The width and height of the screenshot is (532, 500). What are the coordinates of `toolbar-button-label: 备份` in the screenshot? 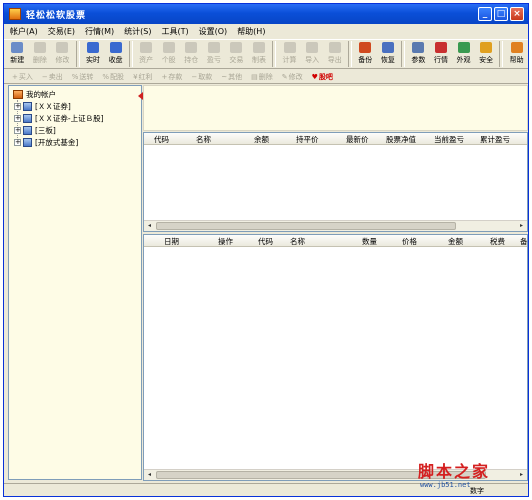 It's located at (365, 60).